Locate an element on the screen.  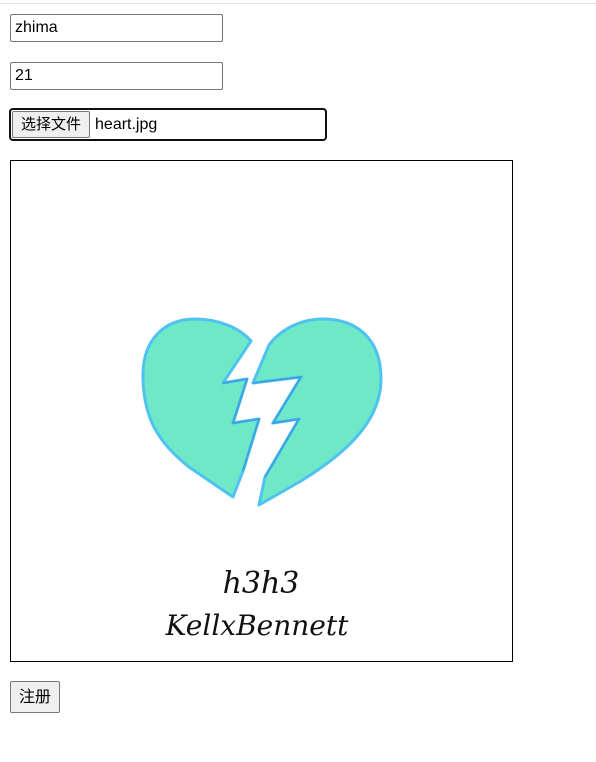
broken-heart-icon is located at coordinates (262, 412).